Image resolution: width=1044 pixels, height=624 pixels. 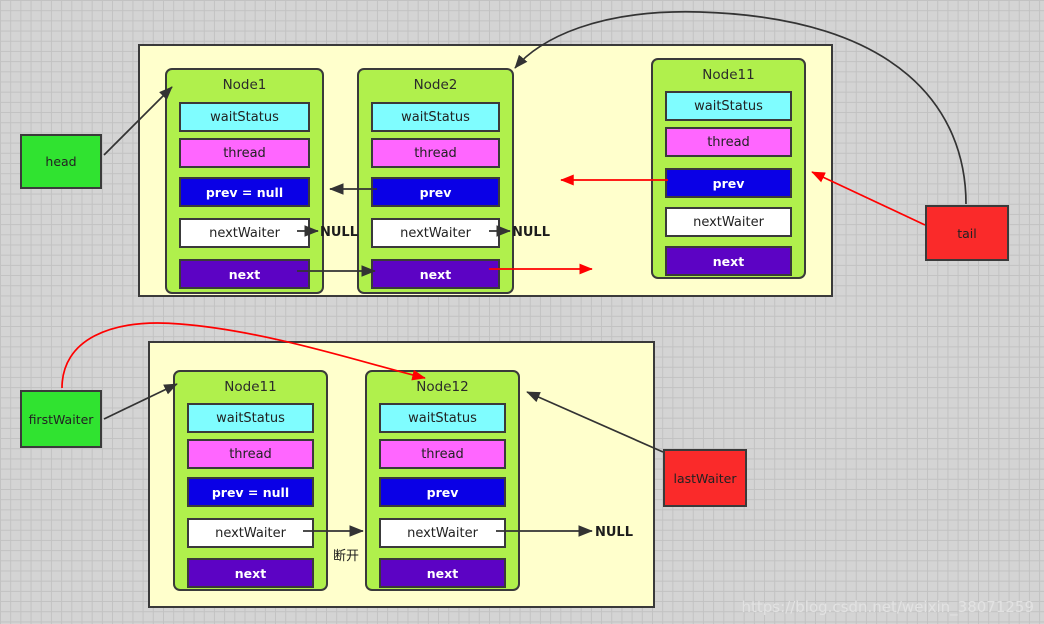 I want to click on annotation-disconnect: 断开, so click(x=346, y=556).